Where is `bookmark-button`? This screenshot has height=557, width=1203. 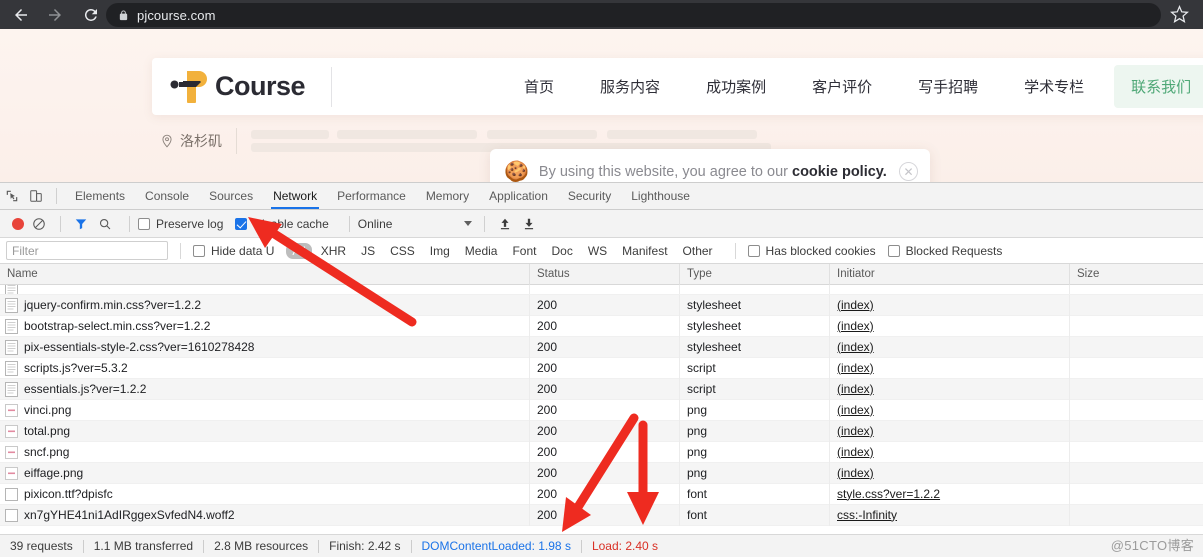
bookmark-button is located at coordinates (1179, 16).